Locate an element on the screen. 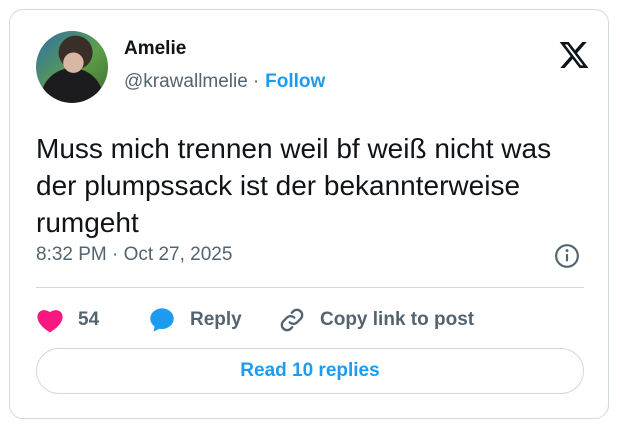 This screenshot has width=620, height=430. author-handle: @krawallmelie is located at coordinates (186, 81).